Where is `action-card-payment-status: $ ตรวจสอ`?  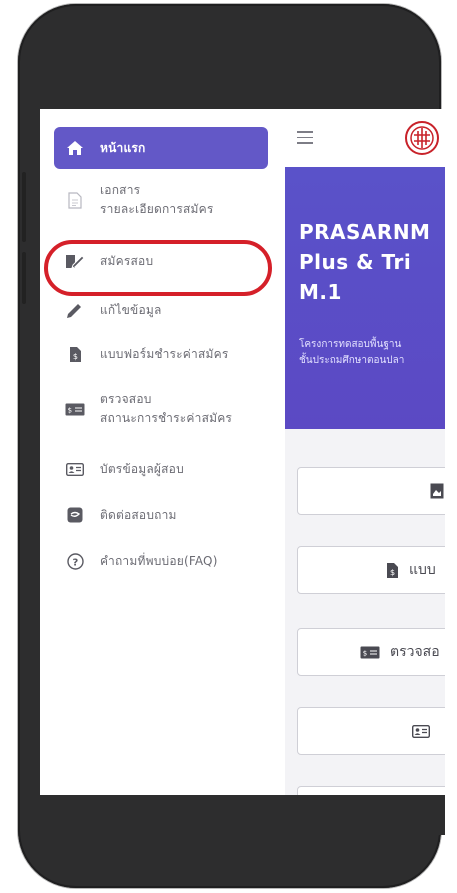 action-card-payment-status: $ ตรวจสอ is located at coordinates (371, 652).